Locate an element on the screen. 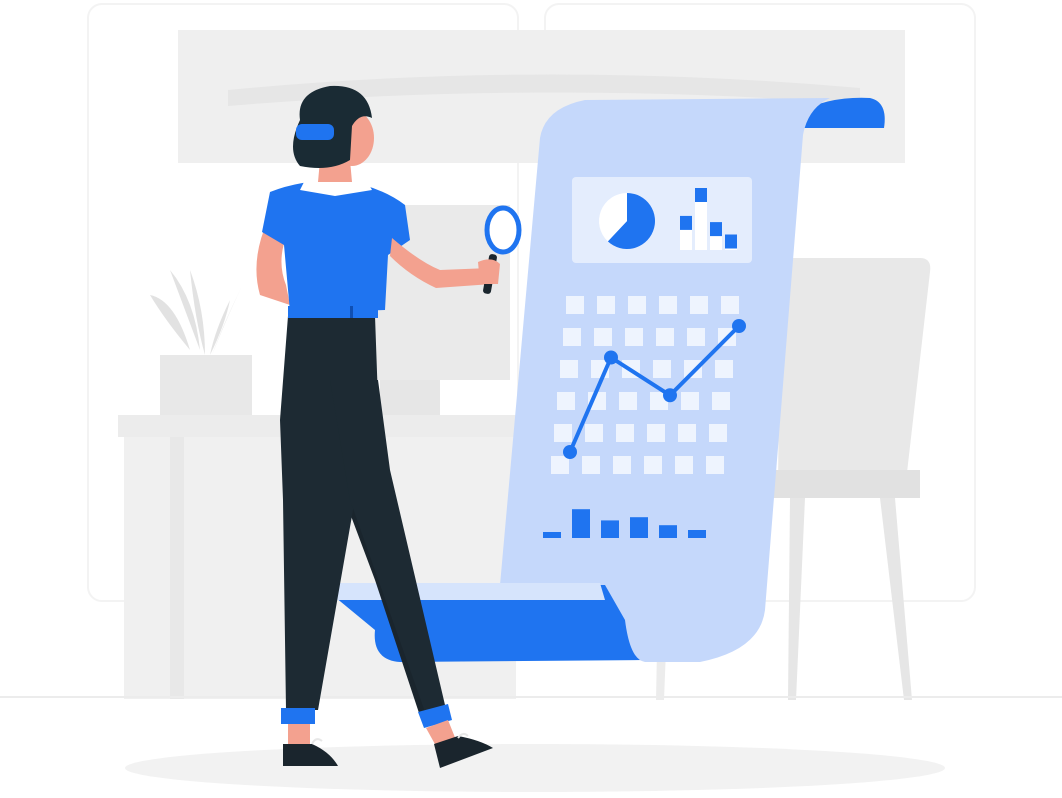 The width and height of the screenshot is (1062, 798). scroll-bottom-flap is located at coordinates (461, 591).